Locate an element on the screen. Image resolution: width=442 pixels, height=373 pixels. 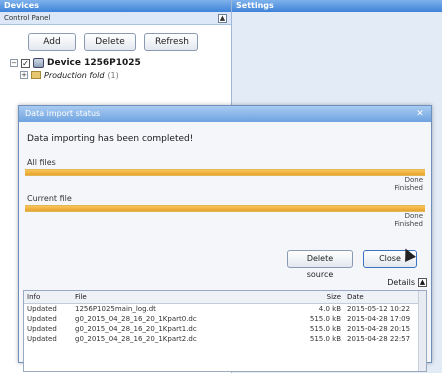
details-toggle-row: Details ▲ is located at coordinates (407, 282).